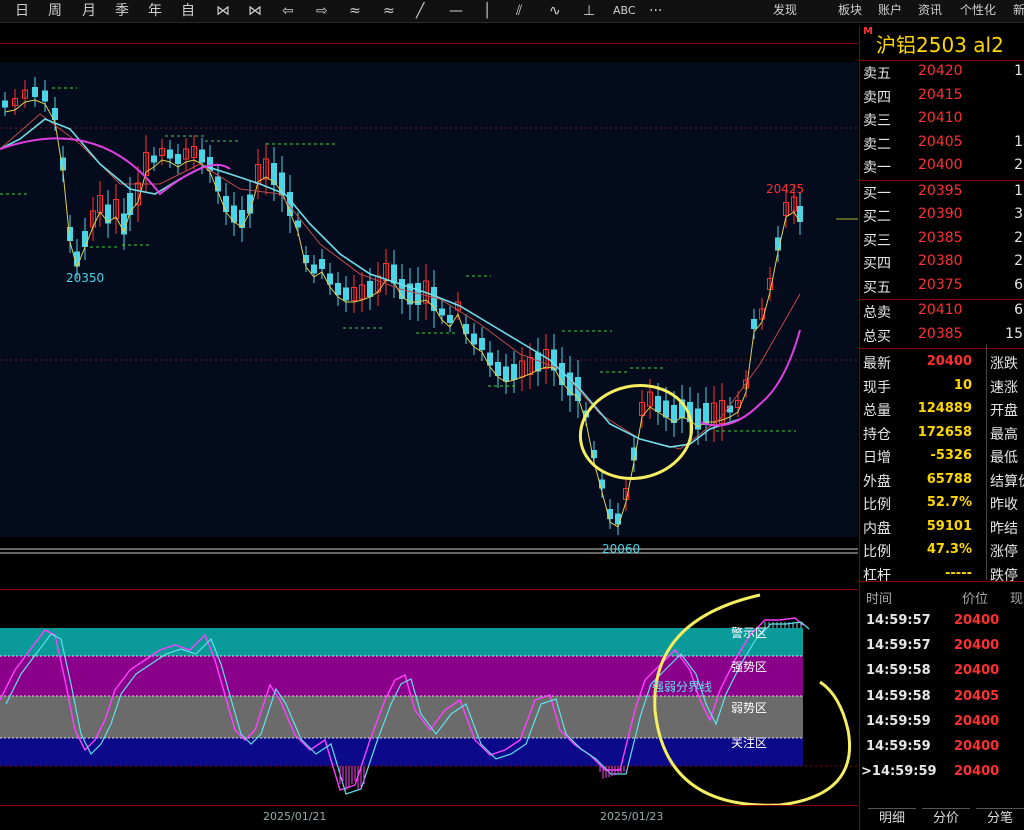  What do you see at coordinates (877, 287) in the screenshot?
I see `bid-label: 买五` at bounding box center [877, 287].